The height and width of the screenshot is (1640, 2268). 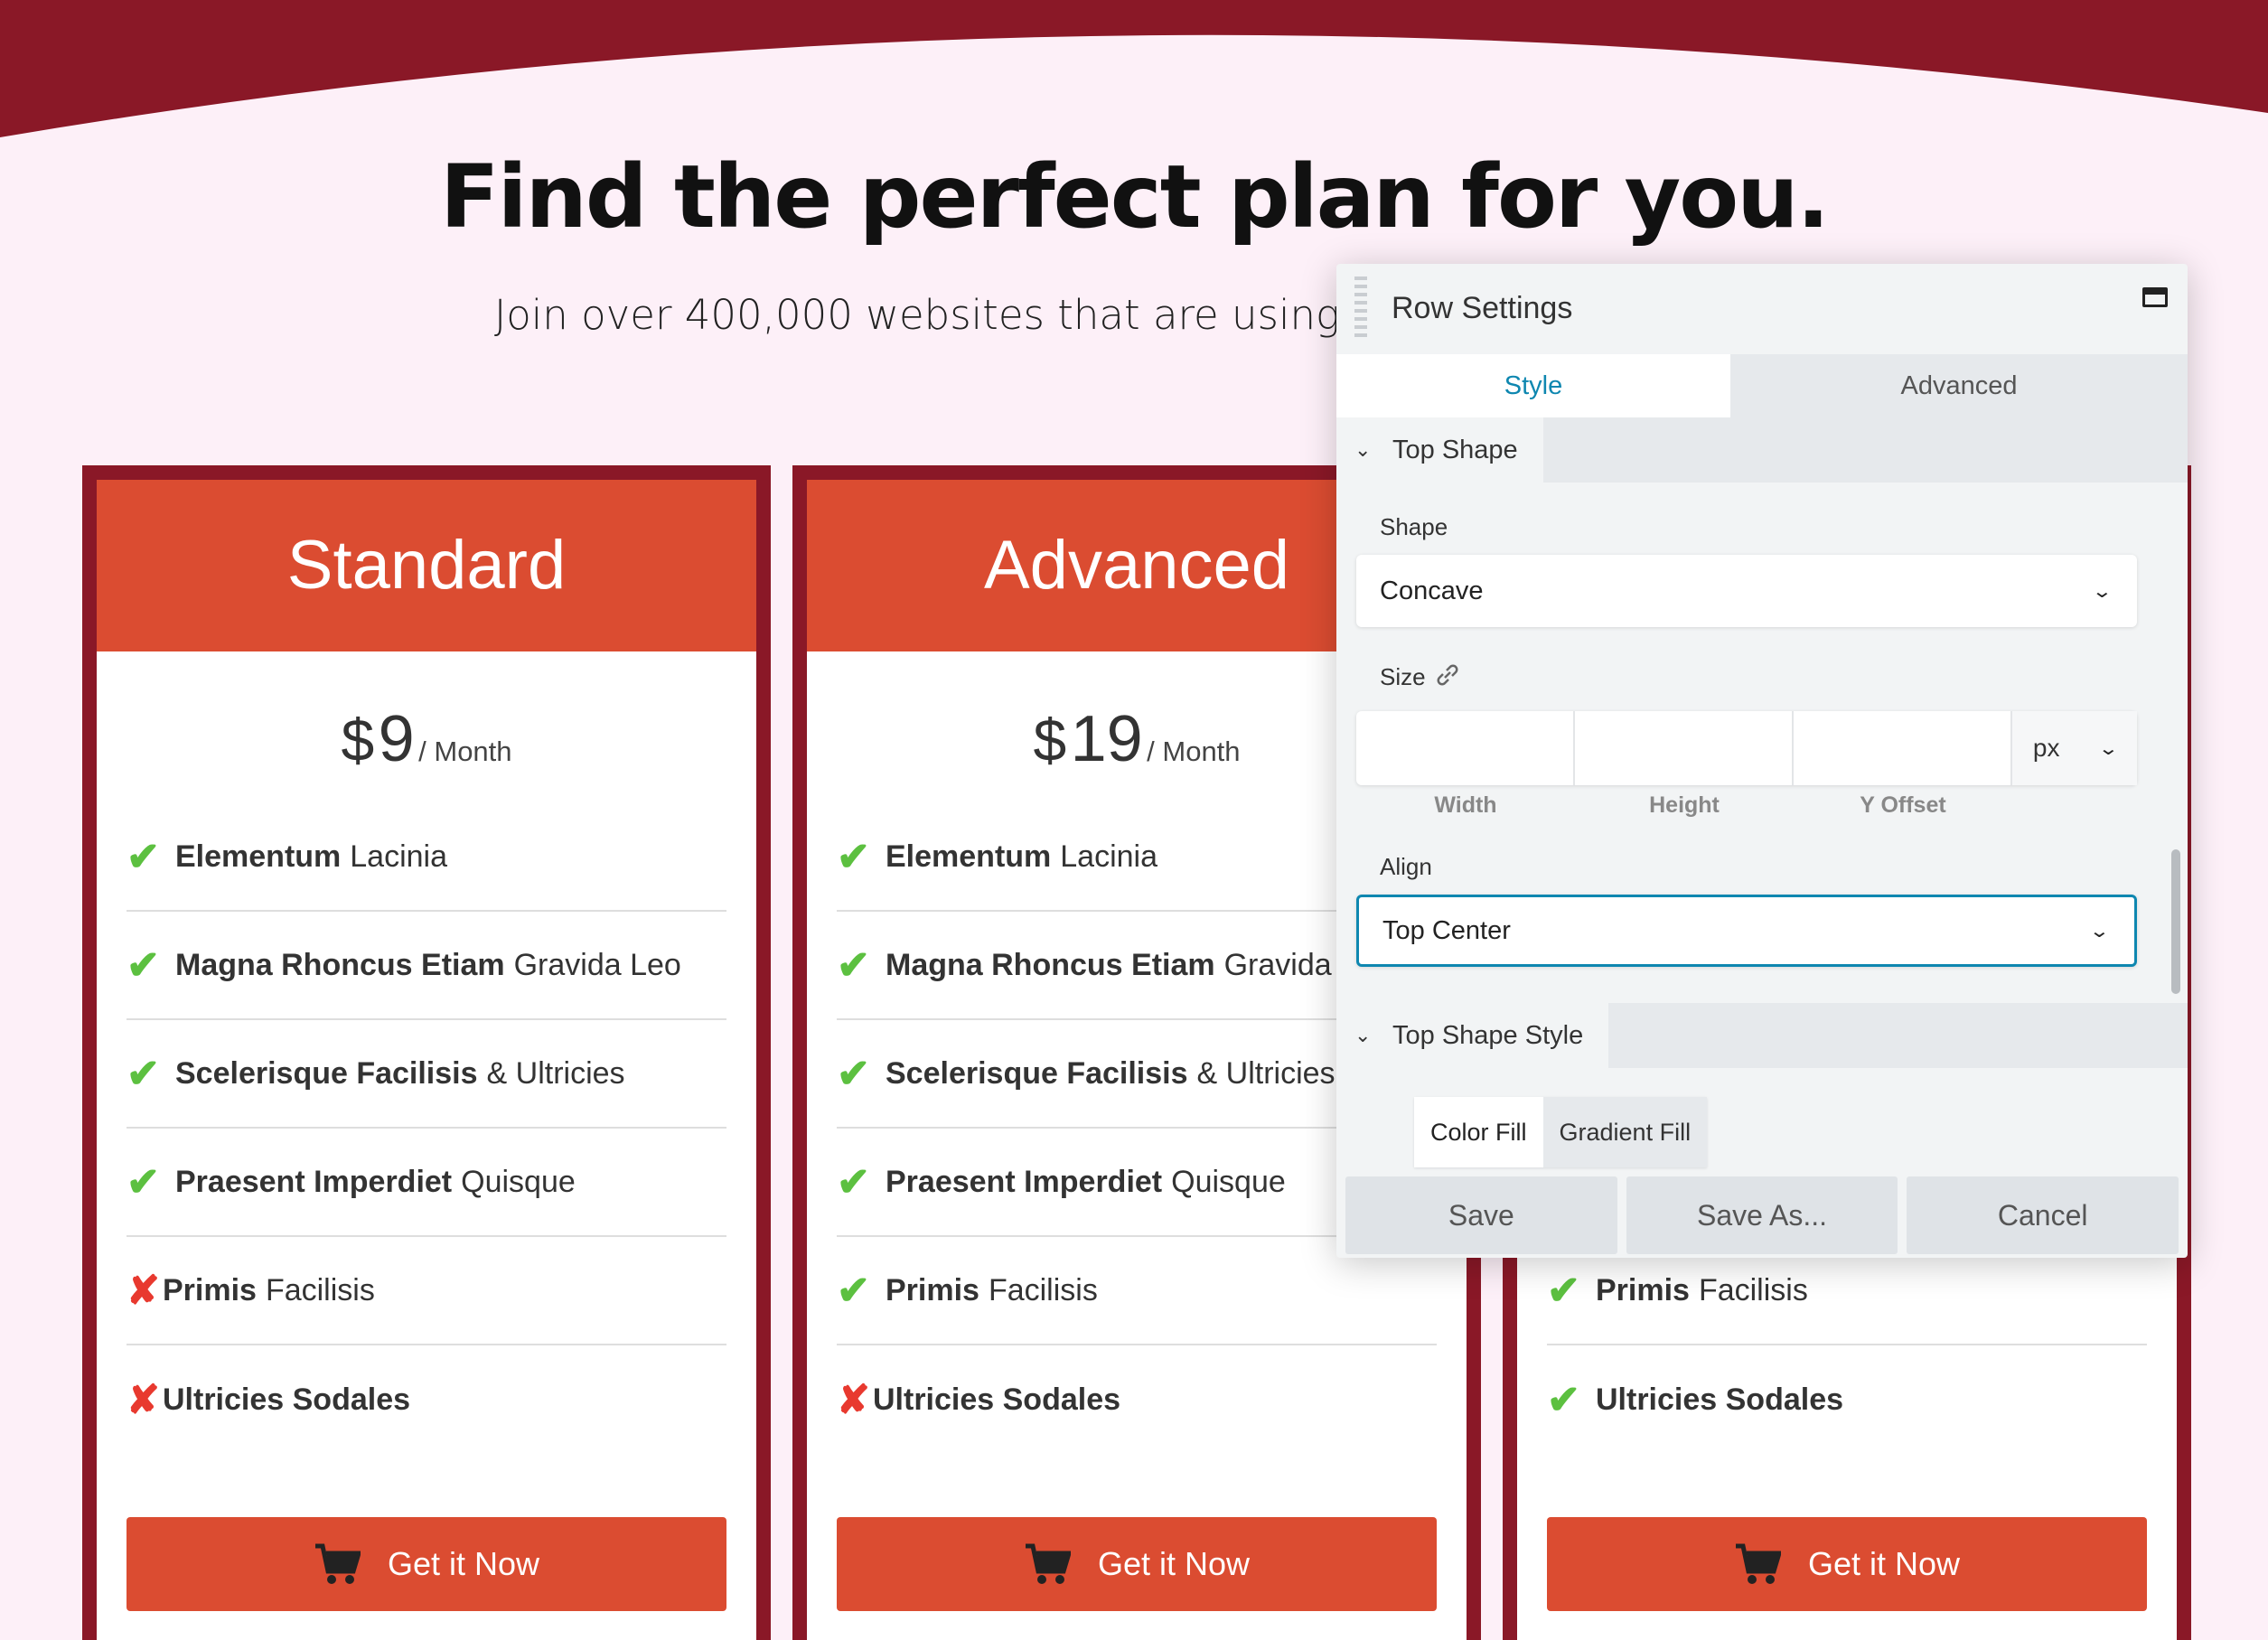 What do you see at coordinates (426, 739) in the screenshot?
I see `plan-price: $ 9 / Month` at bounding box center [426, 739].